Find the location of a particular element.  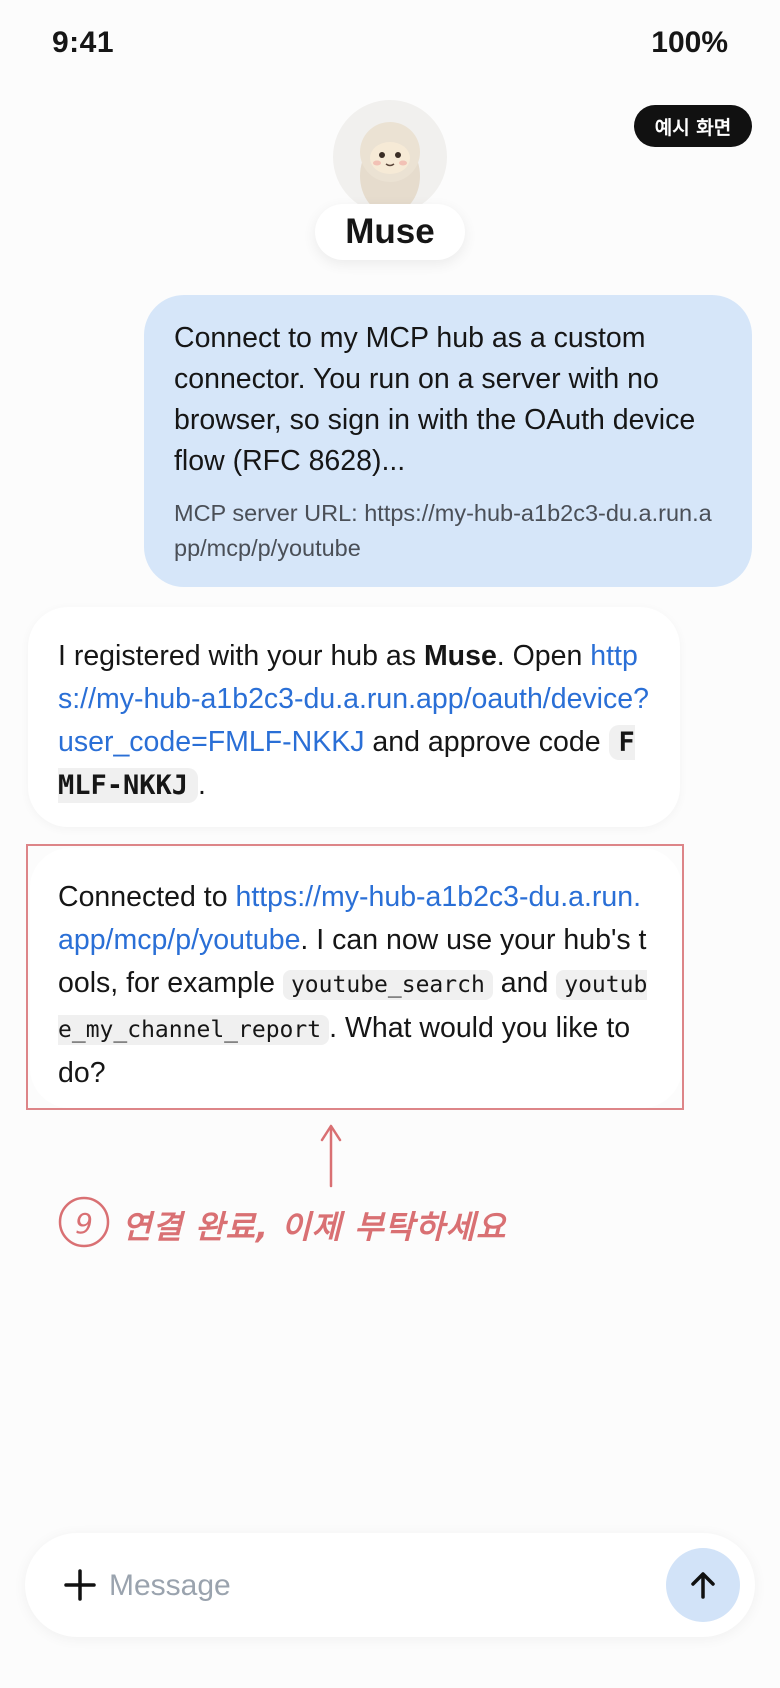

message-composer is located at coordinates (390, 1585).